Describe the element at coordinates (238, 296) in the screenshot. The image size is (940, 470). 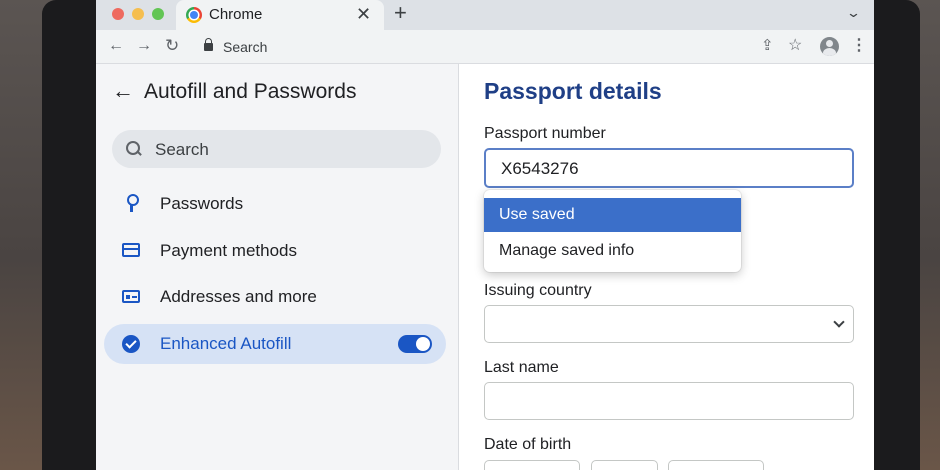
I see `sidebar-item-label: Addresses and more` at that location.